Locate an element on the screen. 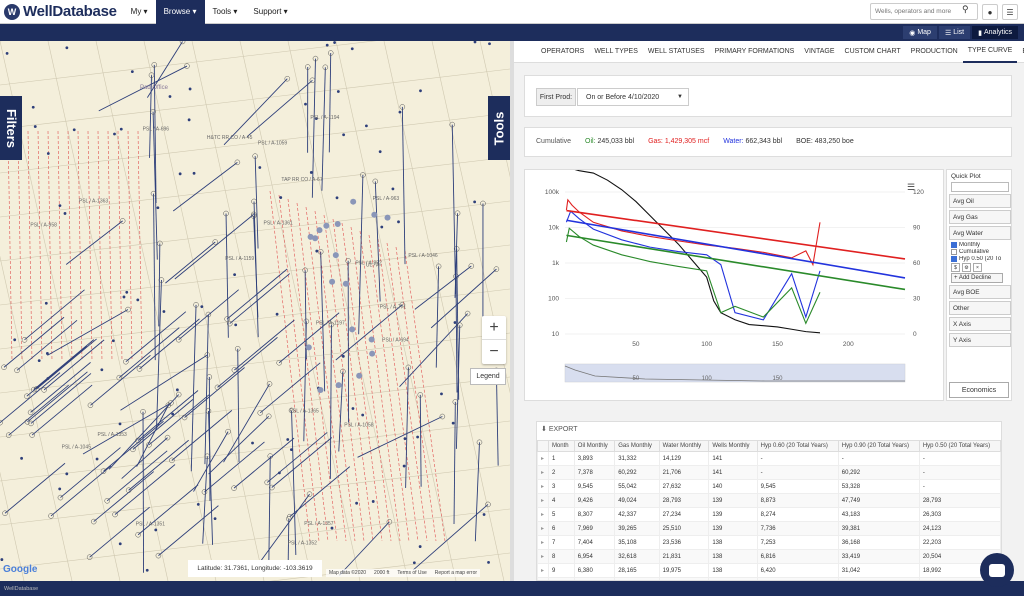 This screenshot has height=596, width=1024. export-button: ⬇ EXPORT is located at coordinates (769, 431).